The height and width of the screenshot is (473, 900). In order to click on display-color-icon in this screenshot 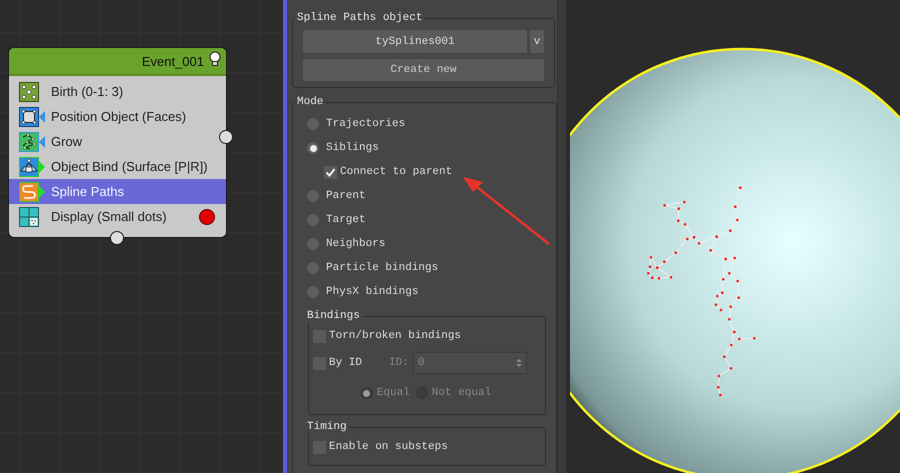, I will do `click(207, 217)`.